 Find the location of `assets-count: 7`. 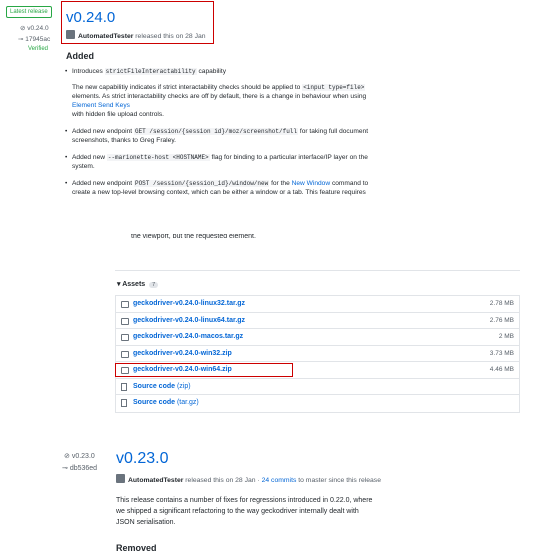

assets-count: 7 is located at coordinates (154, 285).